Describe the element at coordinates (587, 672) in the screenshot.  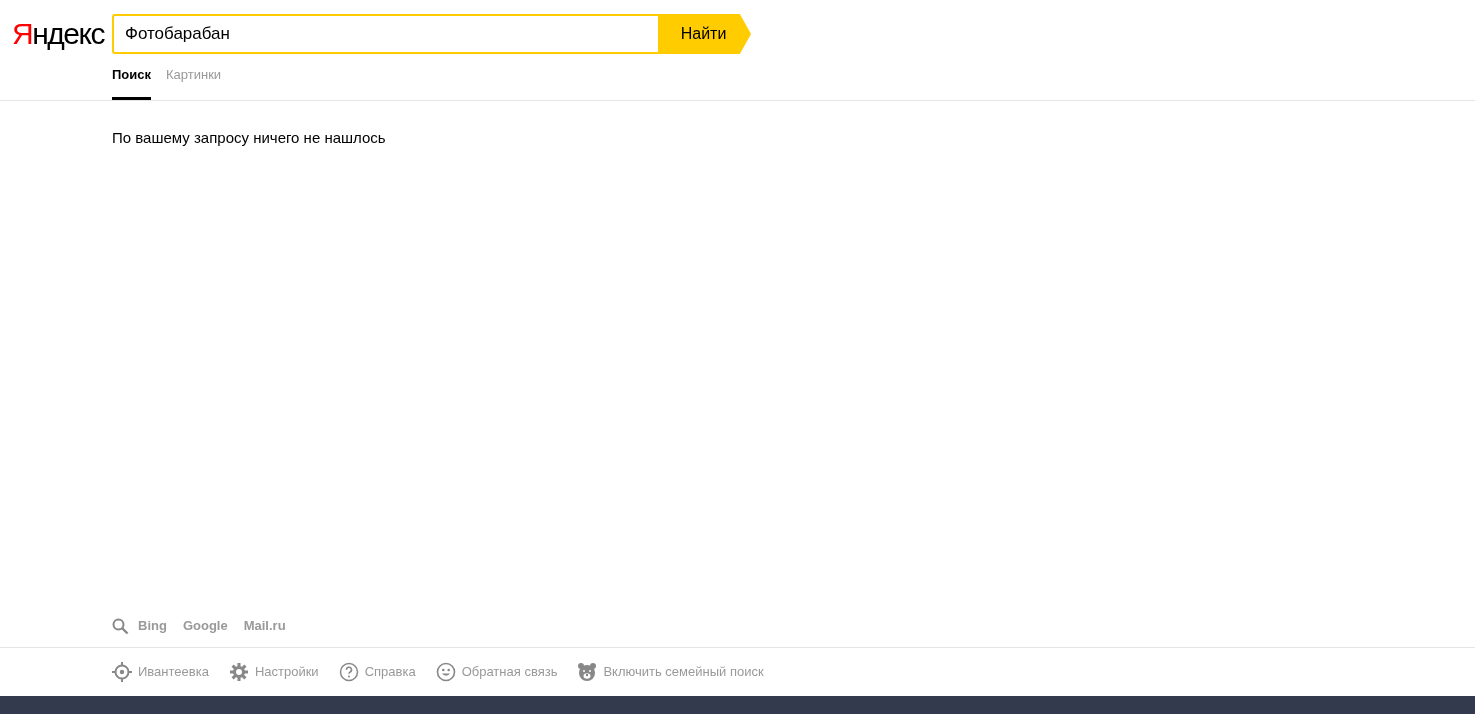
I see `bear-icon` at that location.